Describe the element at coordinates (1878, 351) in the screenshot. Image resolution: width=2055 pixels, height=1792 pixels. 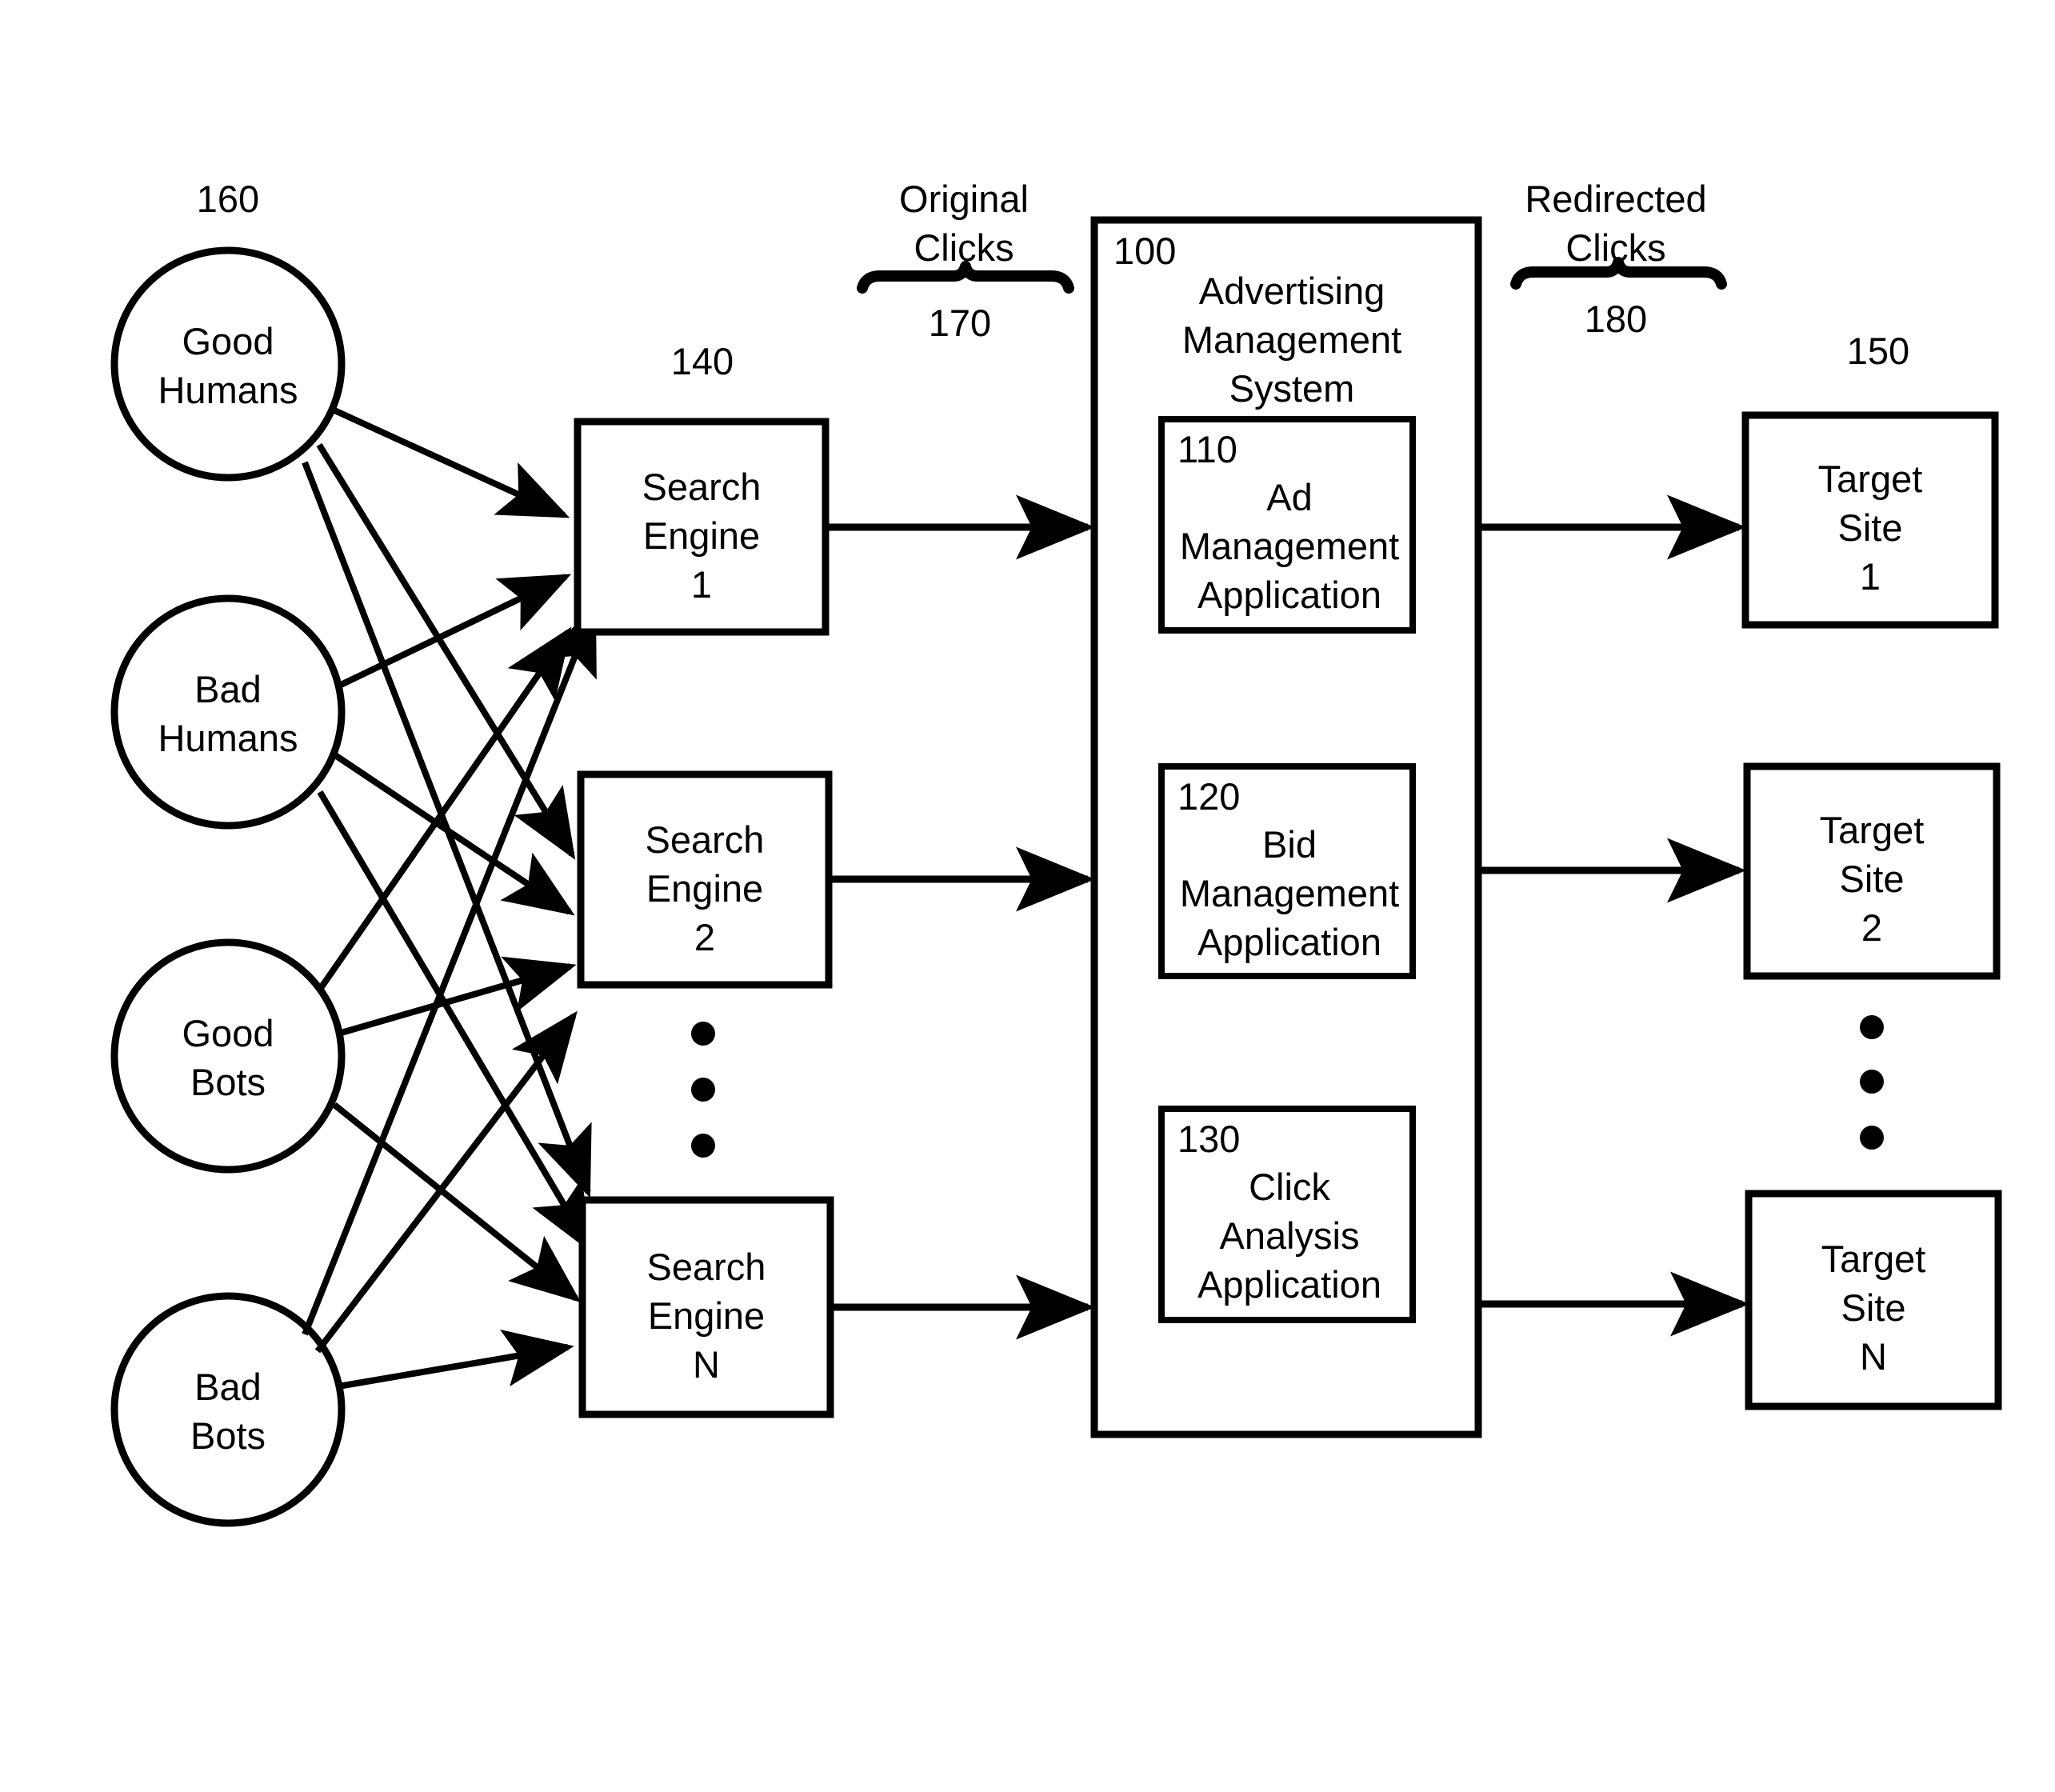
I see `ref-number-150: 150` at that location.